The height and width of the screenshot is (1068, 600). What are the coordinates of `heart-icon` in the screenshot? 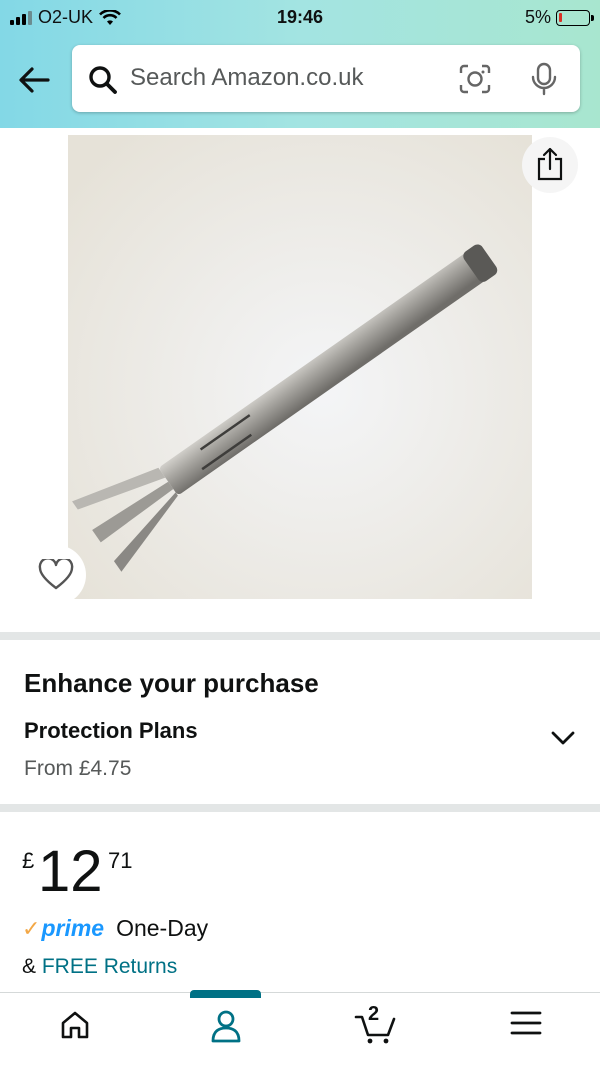 It's located at (56, 574).